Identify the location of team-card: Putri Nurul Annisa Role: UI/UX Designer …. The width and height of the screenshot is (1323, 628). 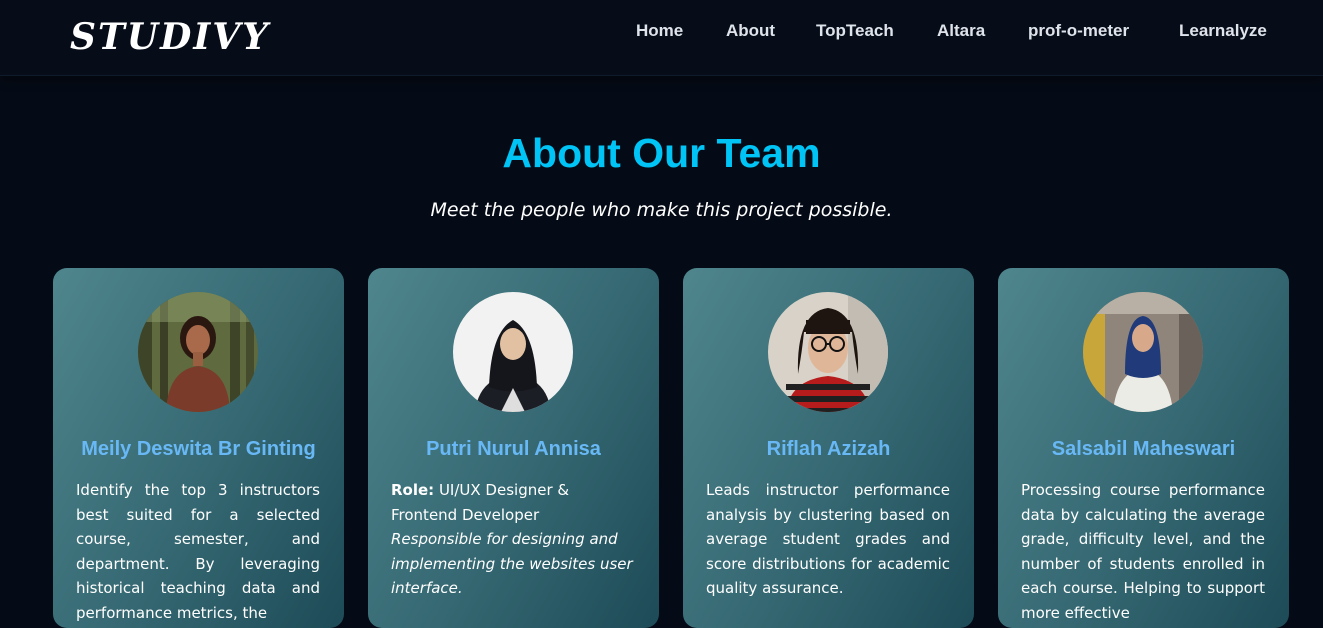
(513, 448).